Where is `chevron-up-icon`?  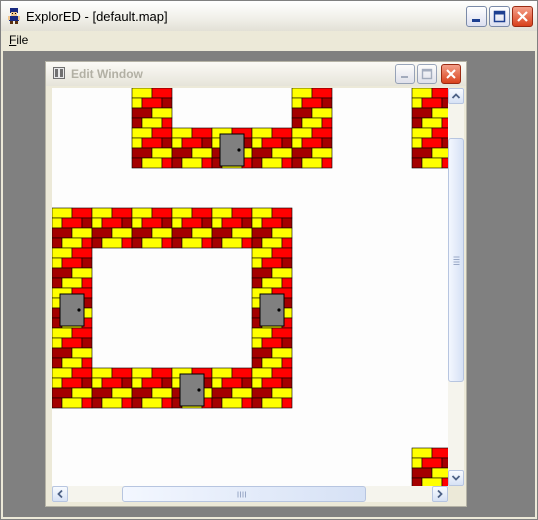
chevron-up-icon is located at coordinates (456, 96).